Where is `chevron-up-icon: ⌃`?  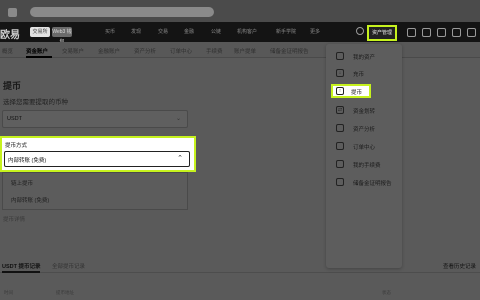 chevron-up-icon: ⌃ is located at coordinates (180, 158).